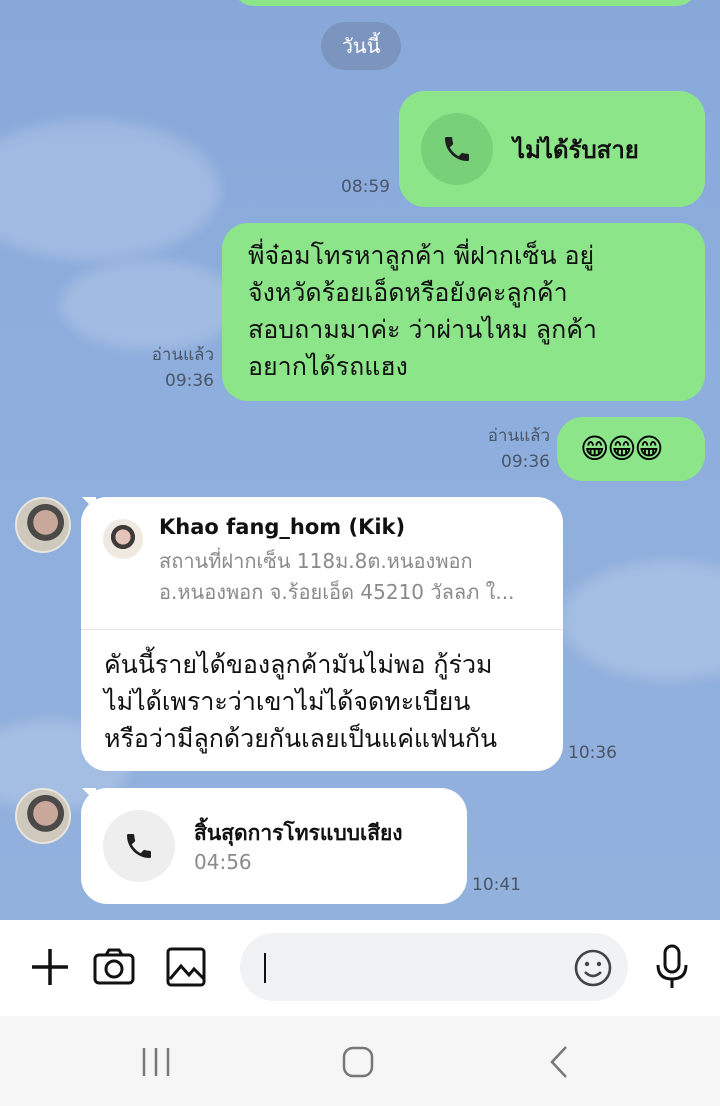 This screenshot has width=720, height=1106. Describe the element at coordinates (508, 449) in the screenshot. I see `emoji-read-status: อ่านแล้ว 09:36` at that location.